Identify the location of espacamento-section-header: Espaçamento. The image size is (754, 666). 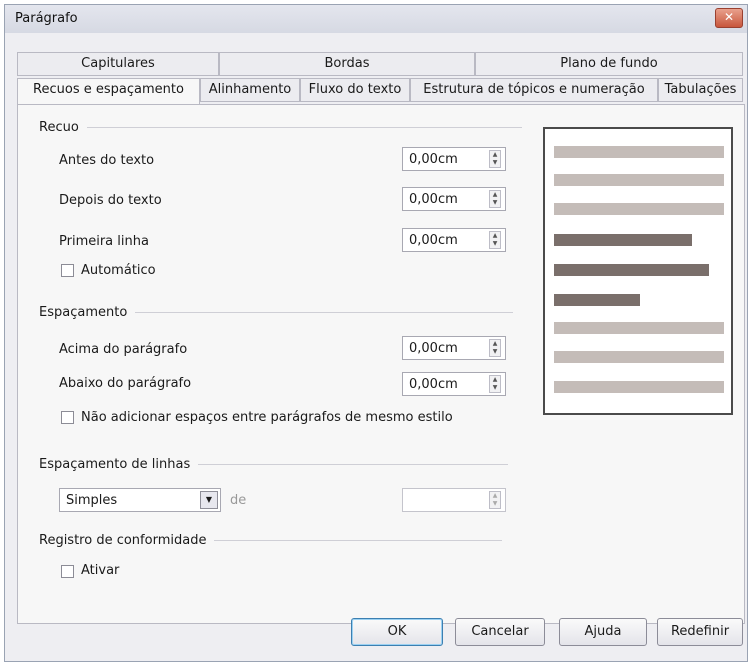
(276, 312).